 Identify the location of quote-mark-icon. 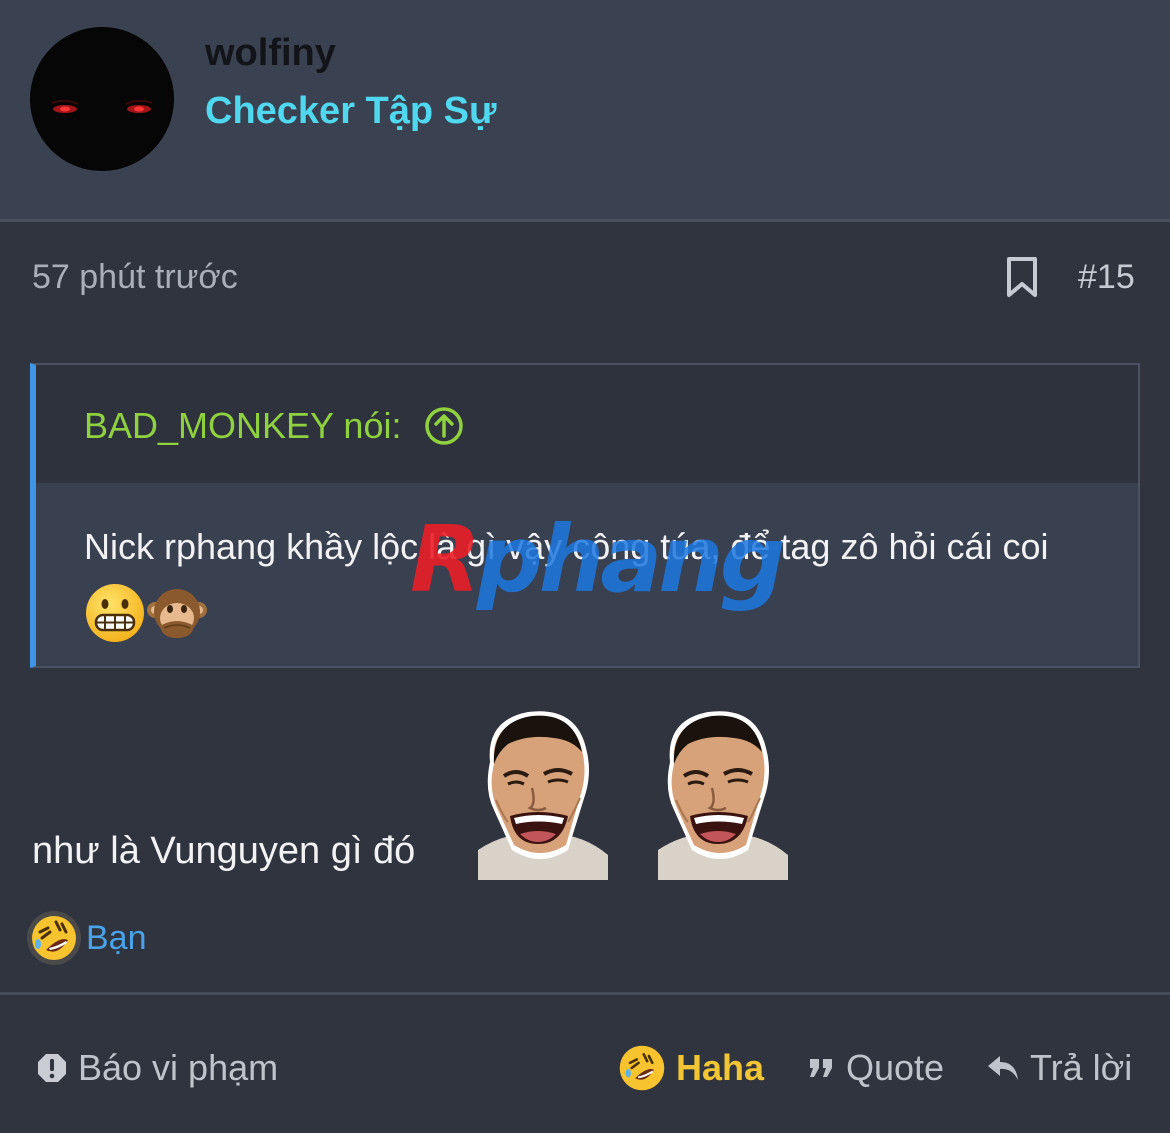
(821, 1068).